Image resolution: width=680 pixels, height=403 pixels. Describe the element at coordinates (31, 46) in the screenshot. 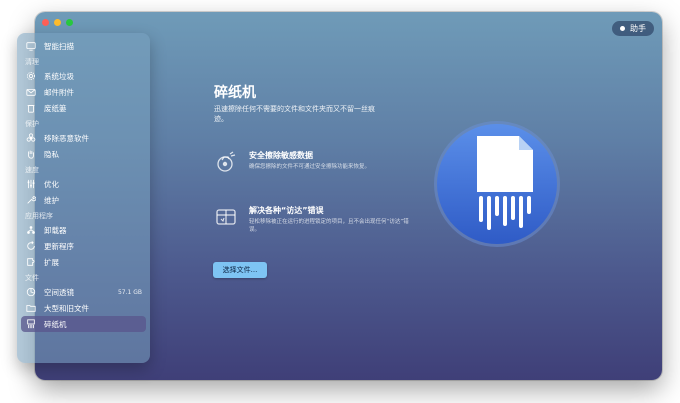

I see `monitor-icon` at that location.